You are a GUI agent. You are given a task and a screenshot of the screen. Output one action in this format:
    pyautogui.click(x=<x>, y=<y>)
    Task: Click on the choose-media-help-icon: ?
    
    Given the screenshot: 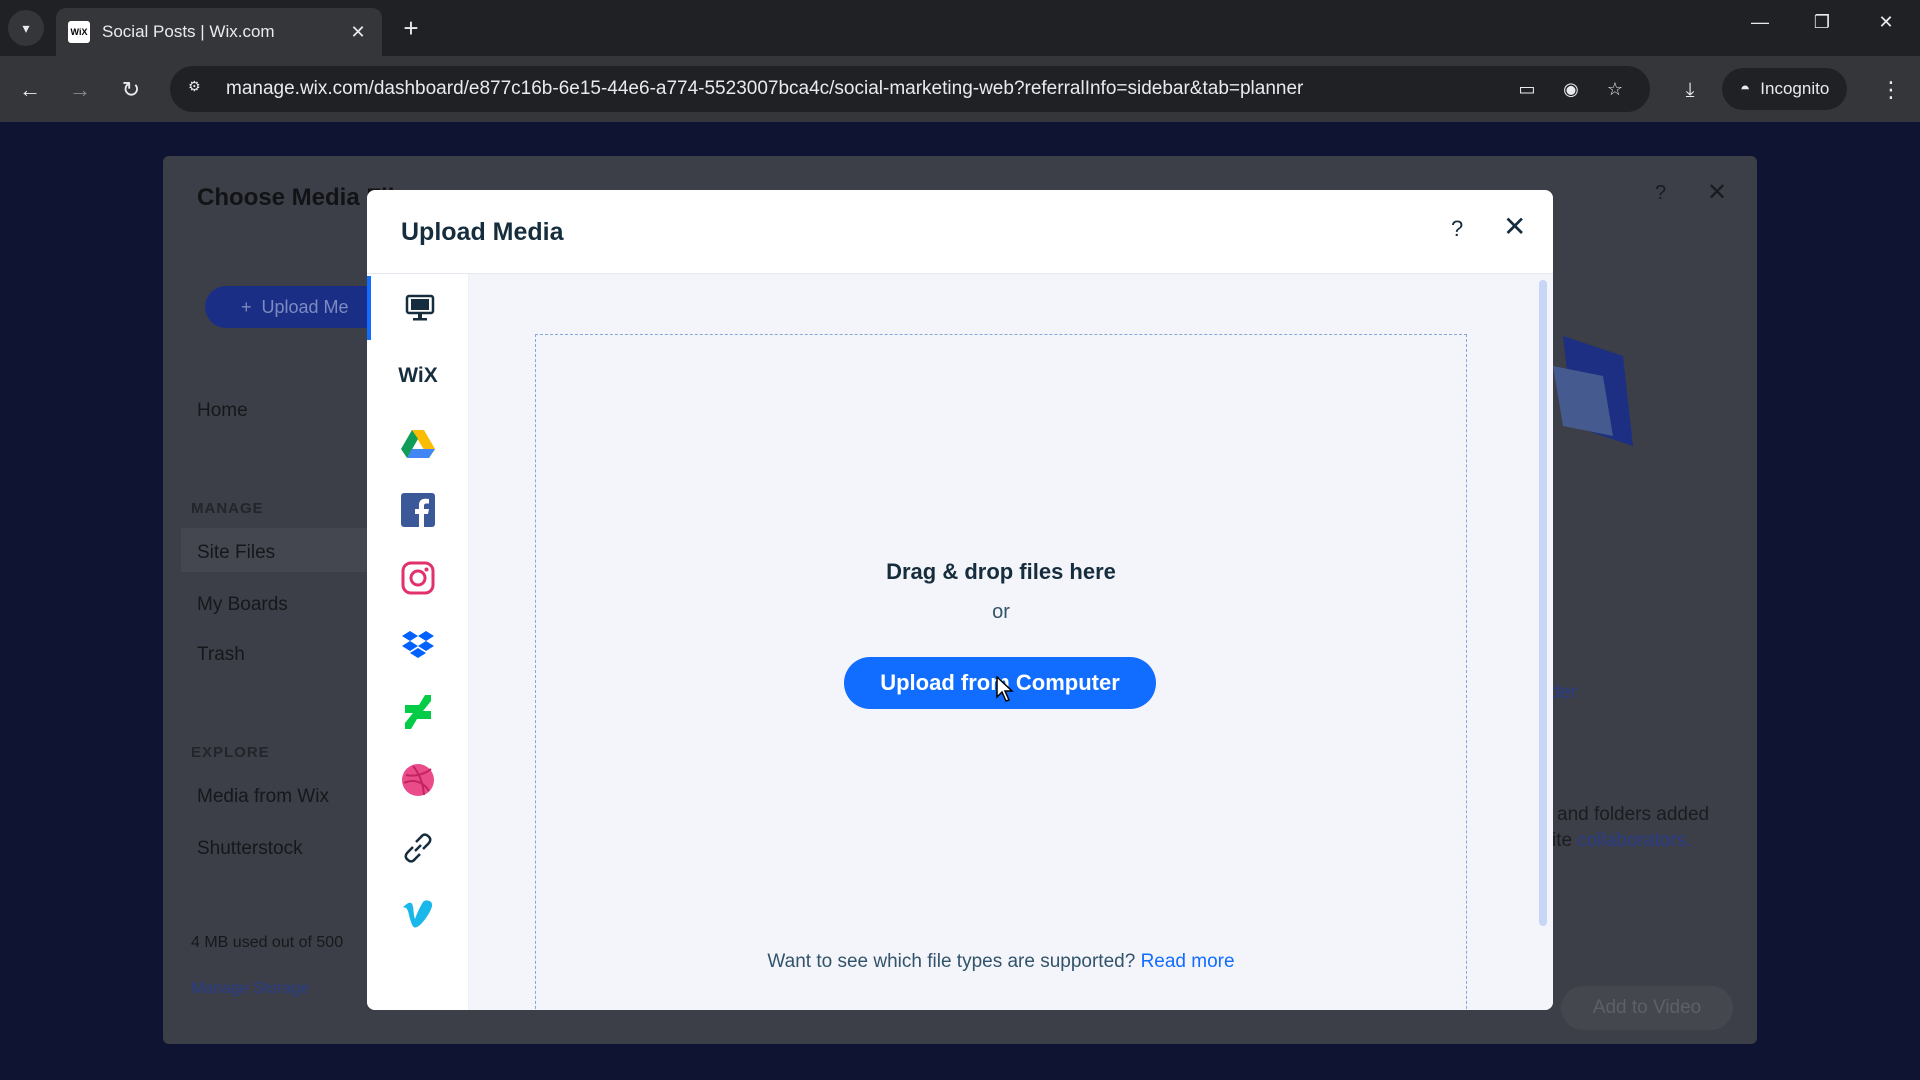 What is the action you would take?
    pyautogui.click(x=1660, y=193)
    